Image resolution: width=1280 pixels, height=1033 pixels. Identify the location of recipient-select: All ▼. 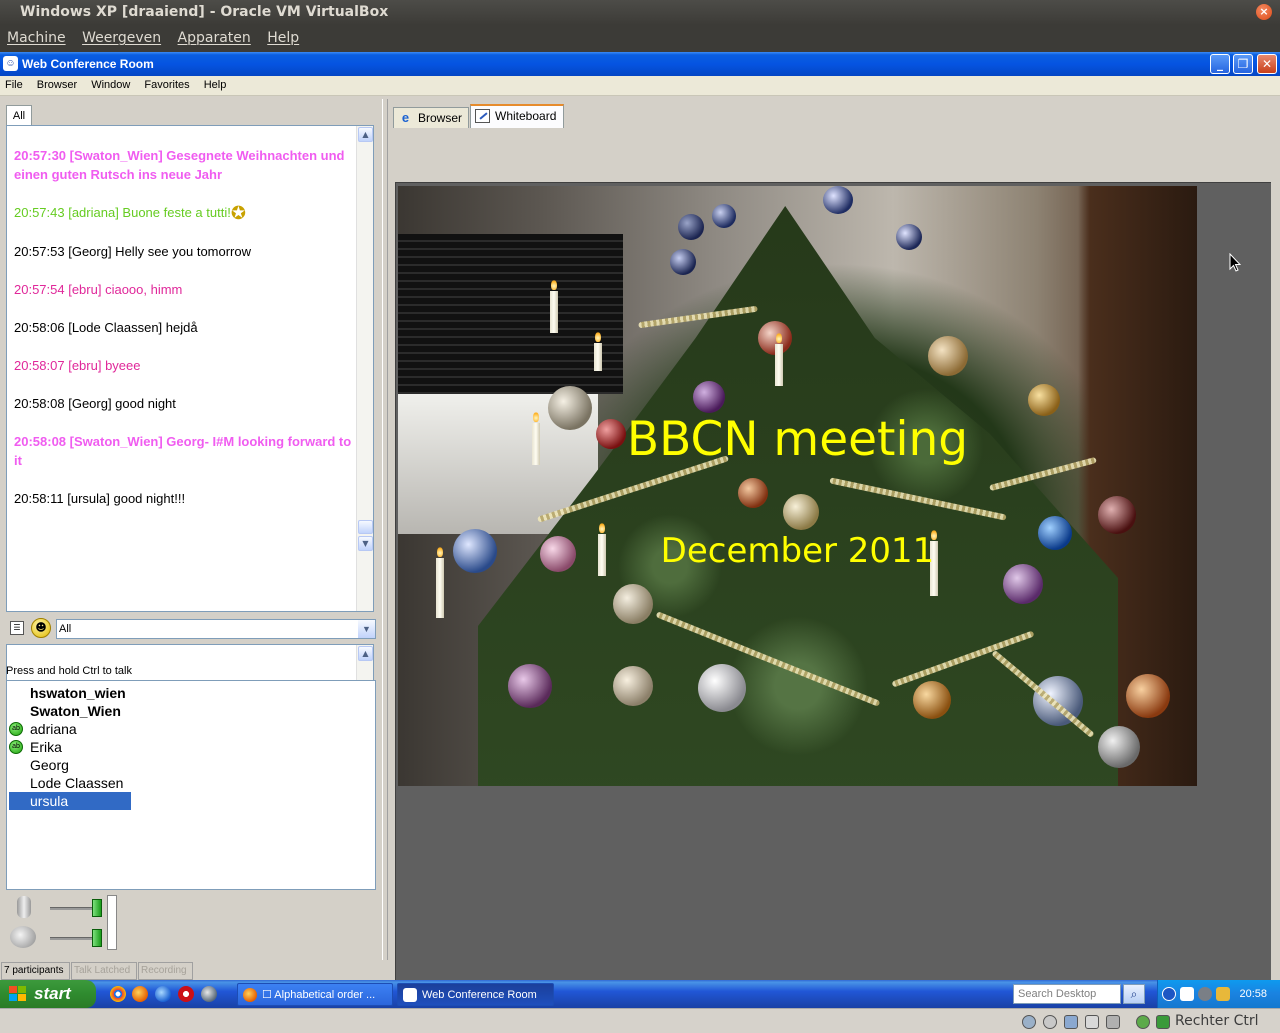
(216, 629).